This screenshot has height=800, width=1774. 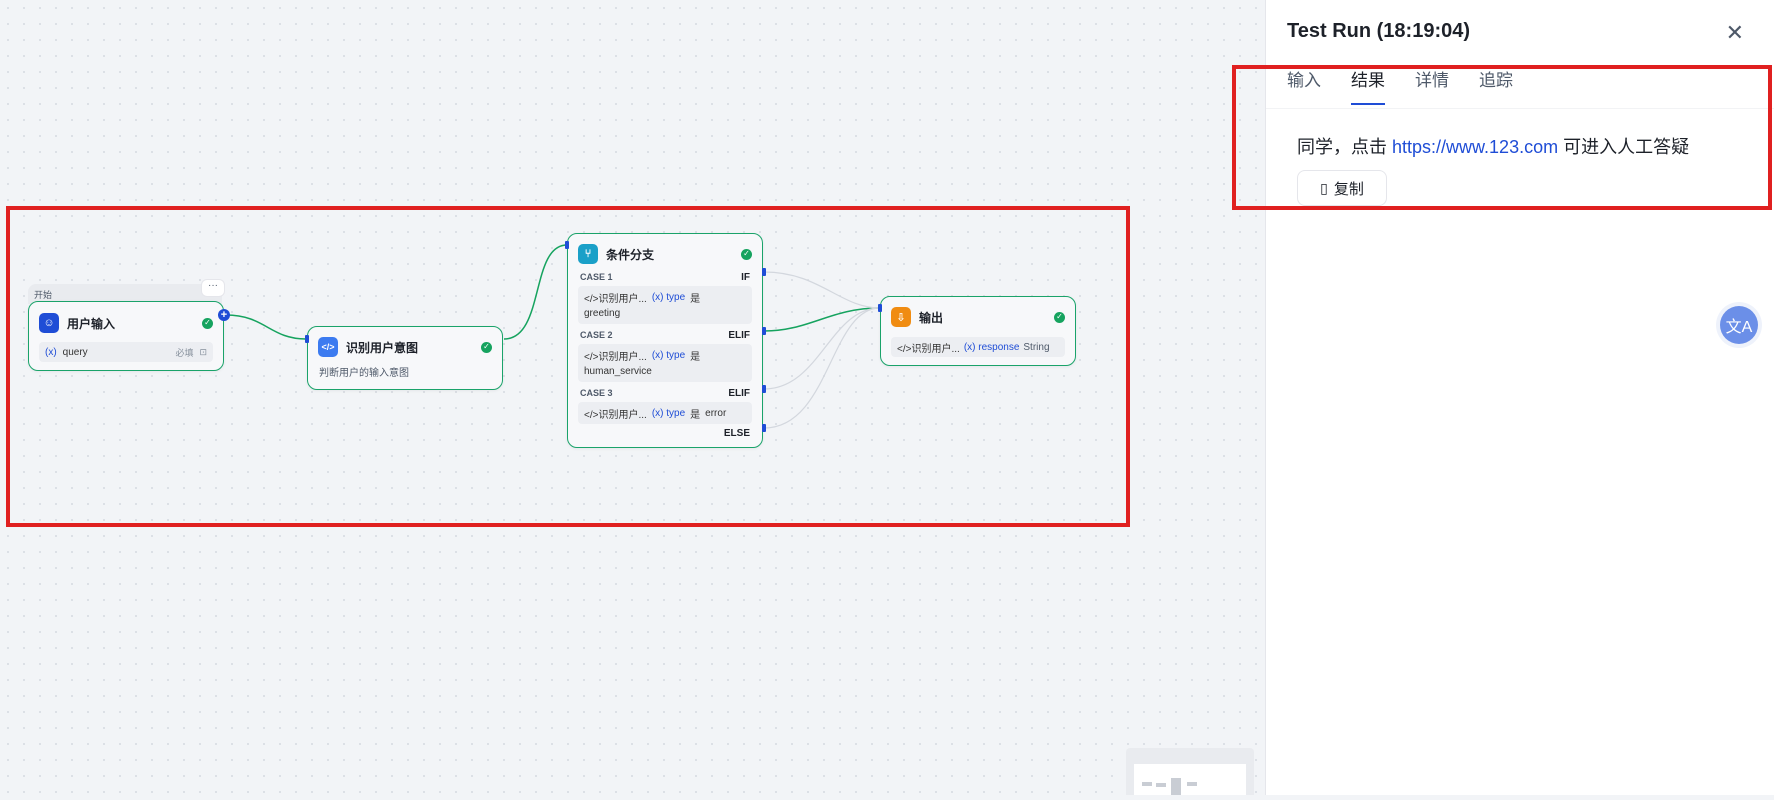 I want to click on tabs-divider, so click(x=1520, y=108).